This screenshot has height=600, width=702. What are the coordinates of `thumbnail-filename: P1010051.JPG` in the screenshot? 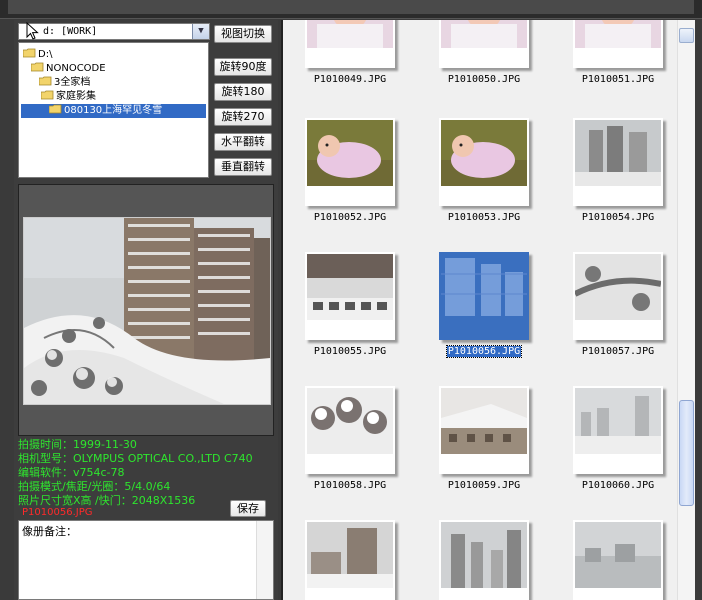 It's located at (615, 80).